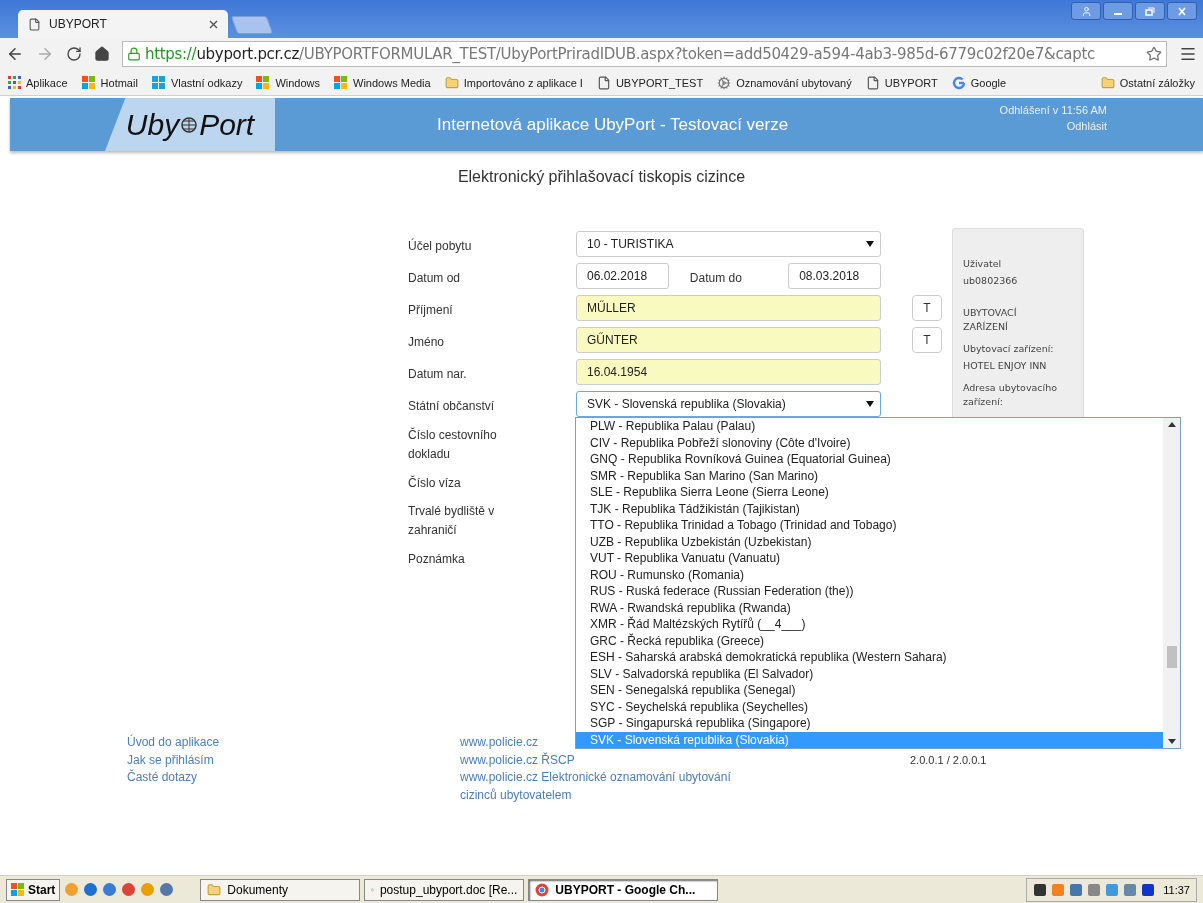  I want to click on info-text: UBYTOVACÍ ZAŘÍZENÍ, so click(990, 320).